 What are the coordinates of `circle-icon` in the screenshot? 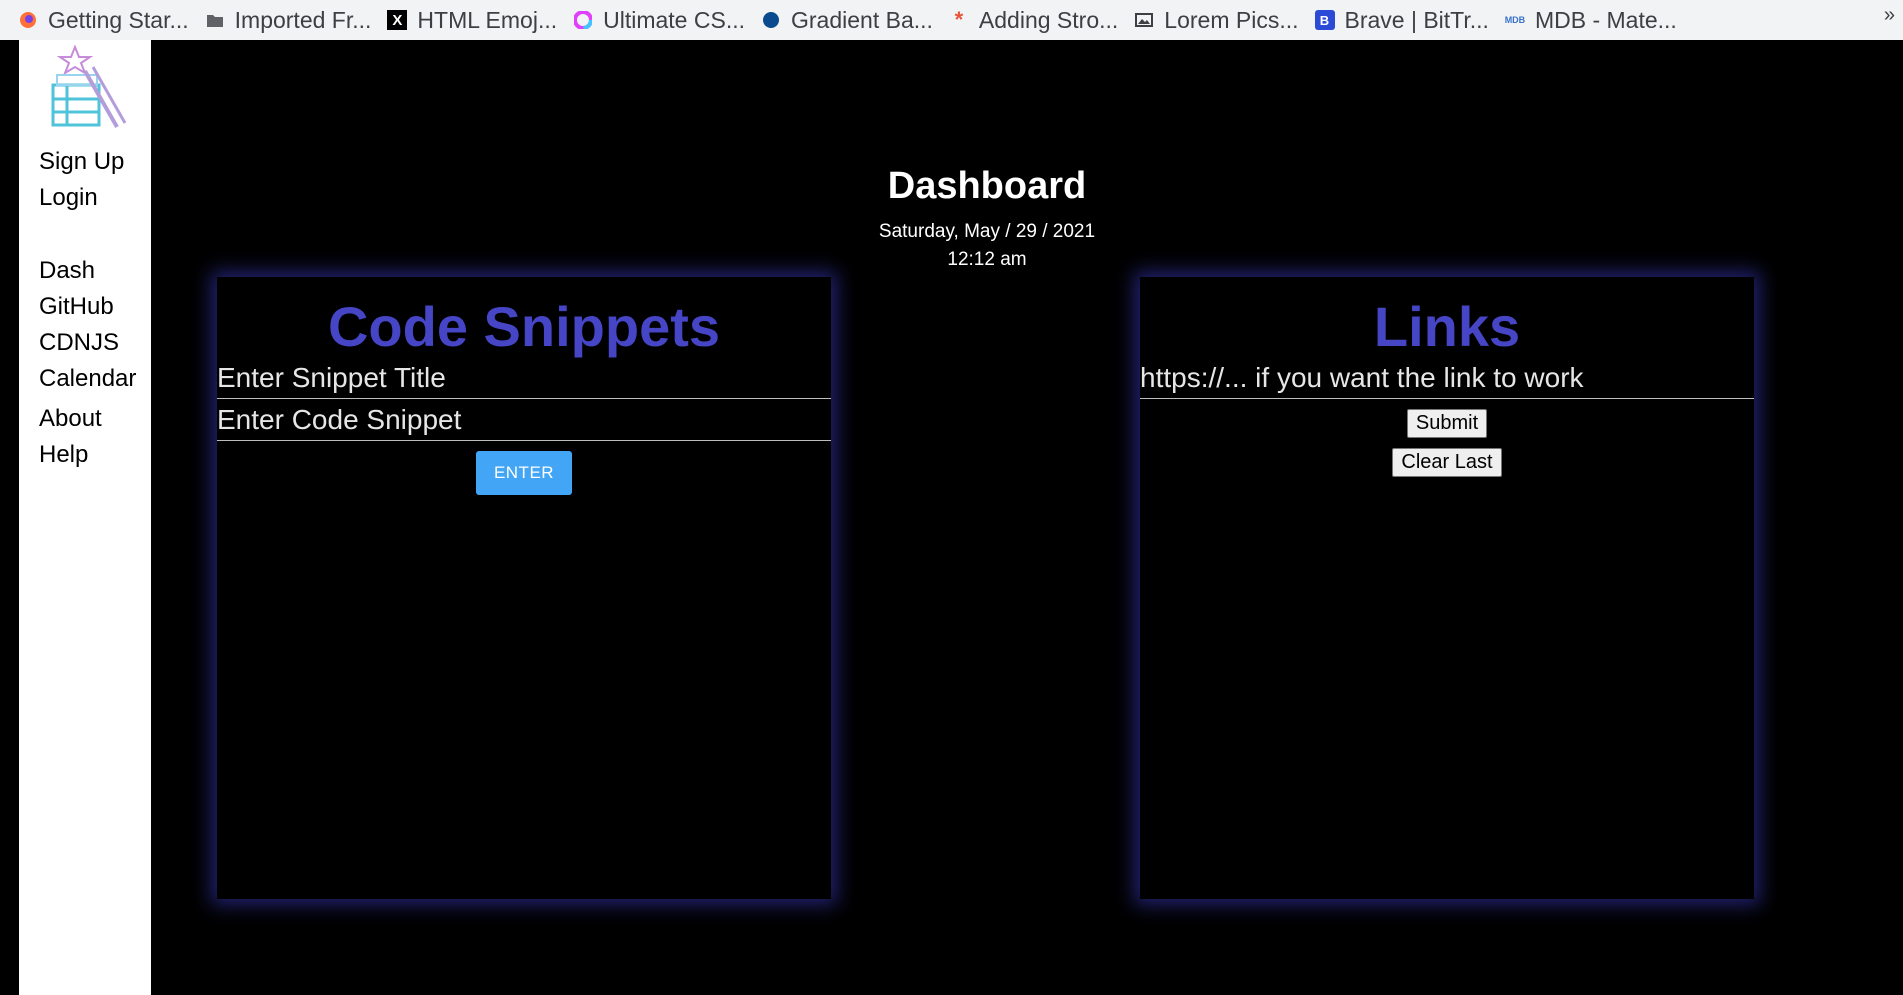 It's located at (771, 20).